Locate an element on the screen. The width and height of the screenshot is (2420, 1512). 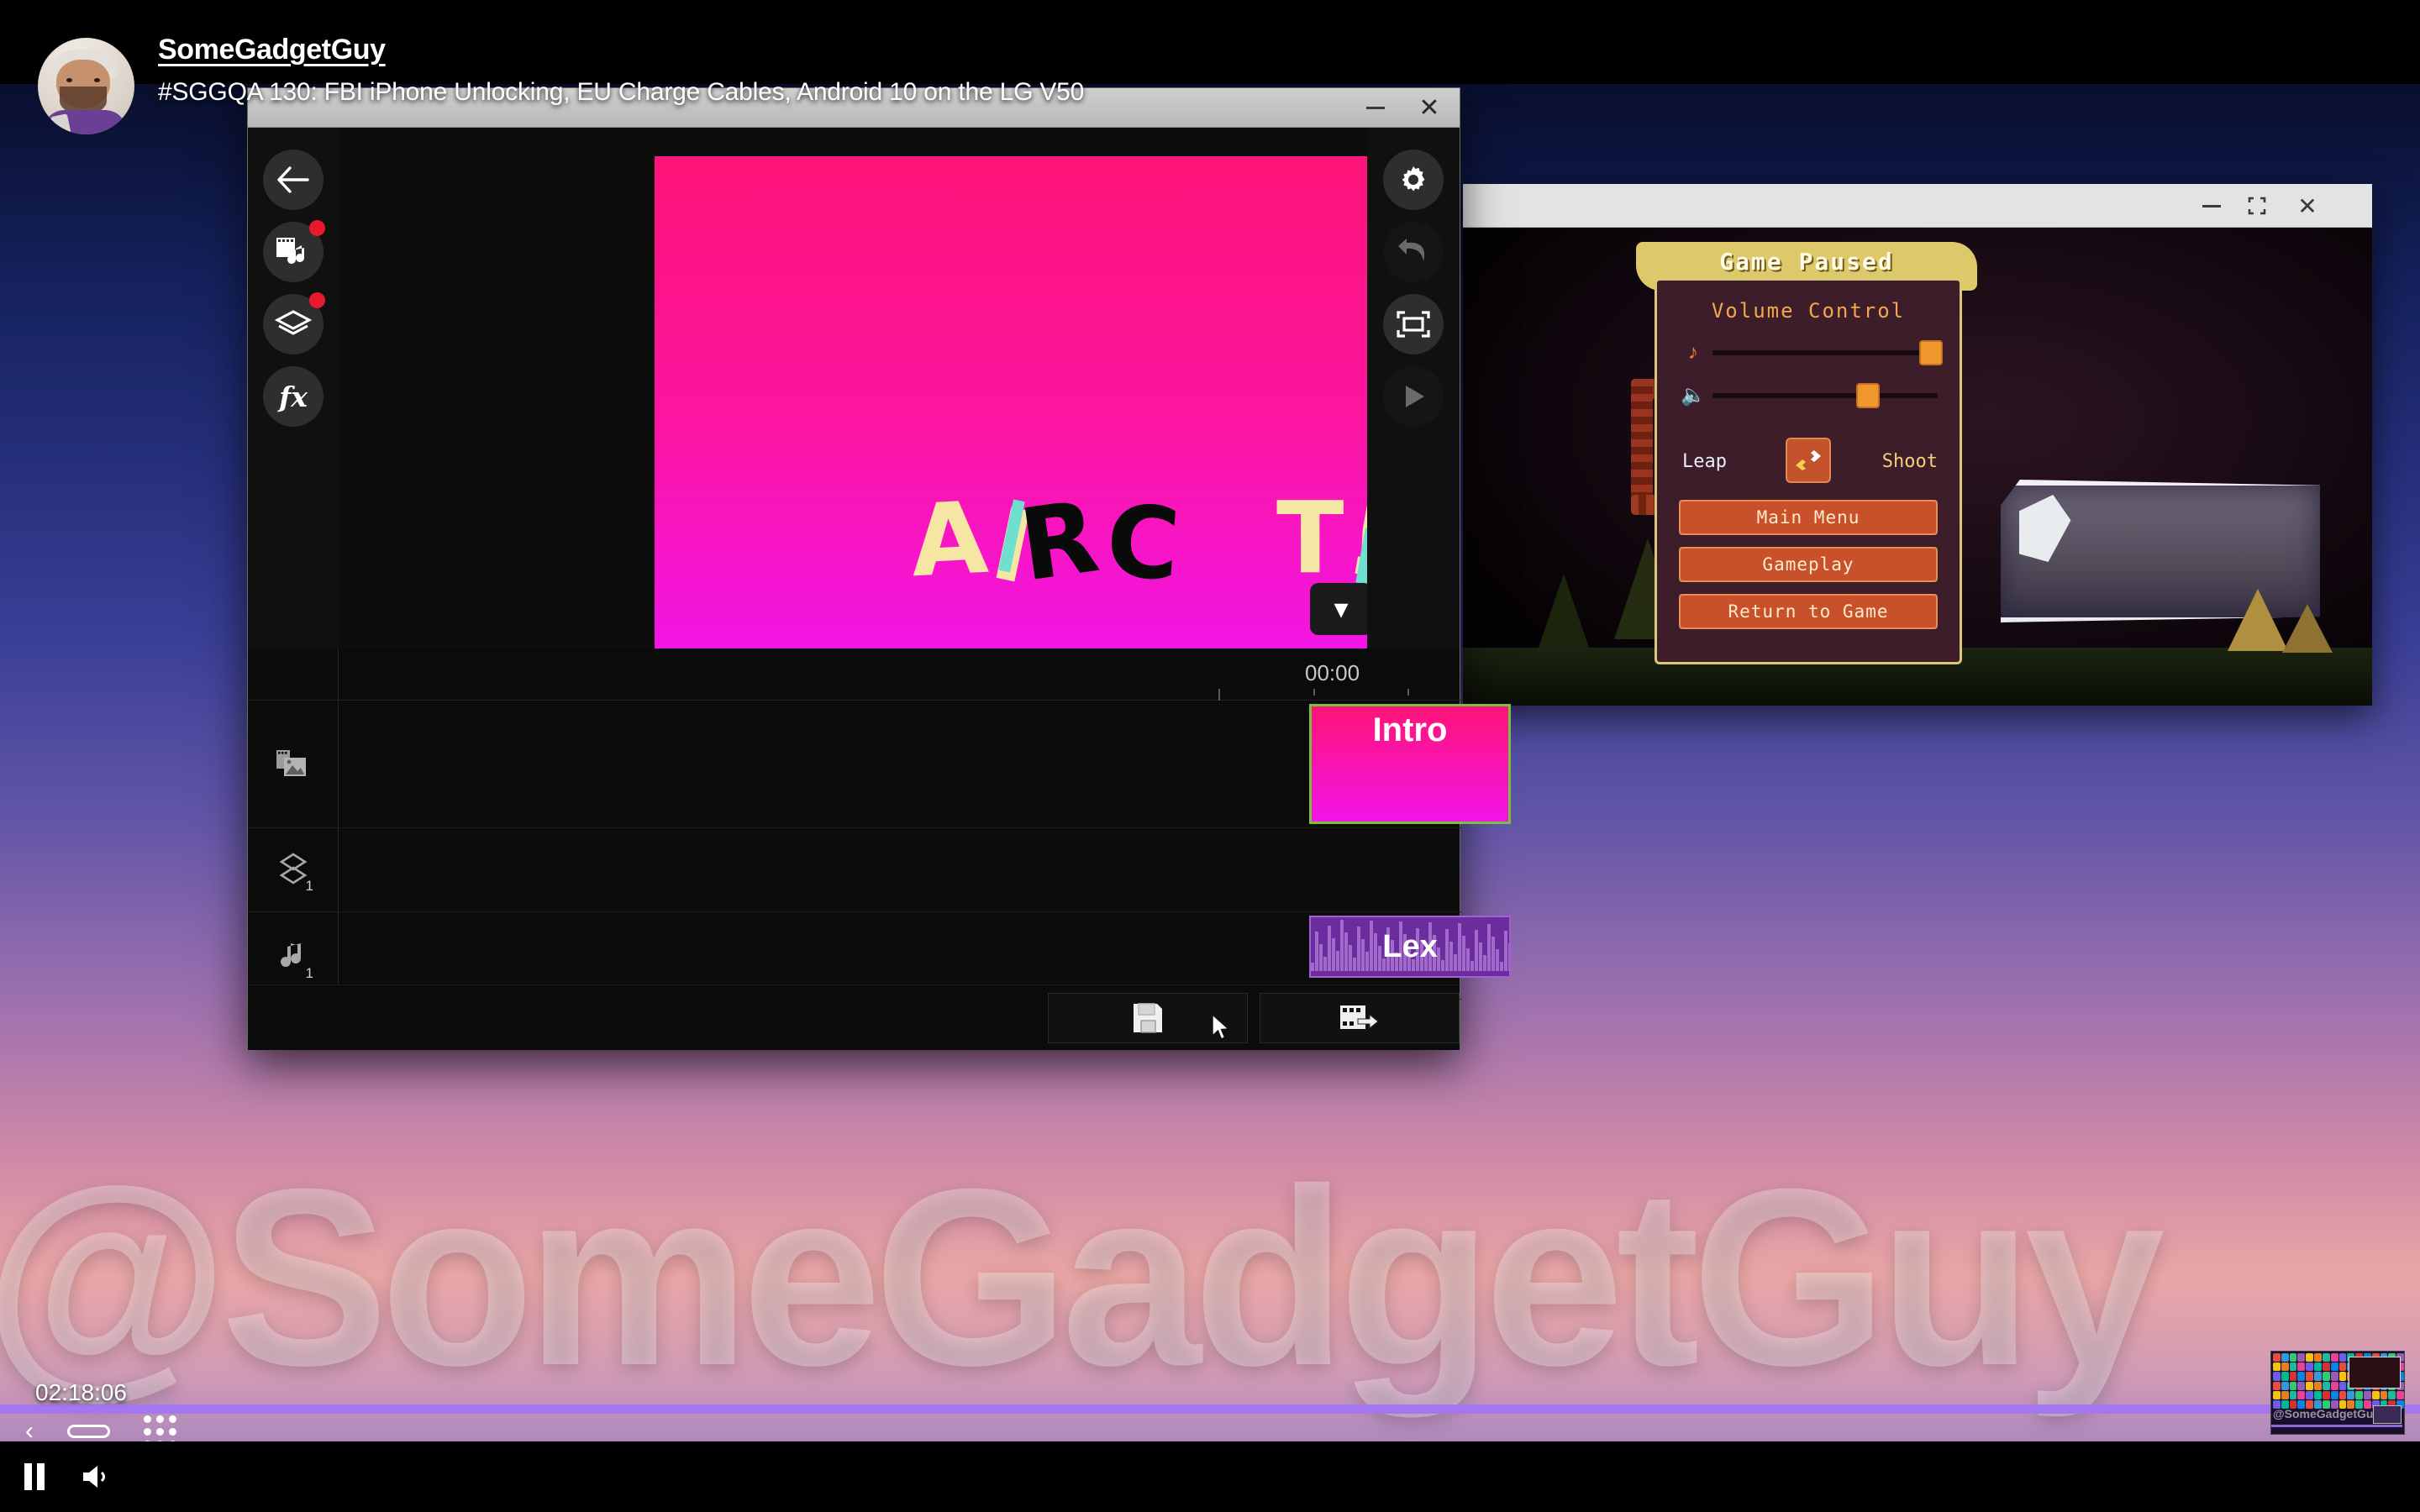
media-track-header is located at coordinates (293, 764).